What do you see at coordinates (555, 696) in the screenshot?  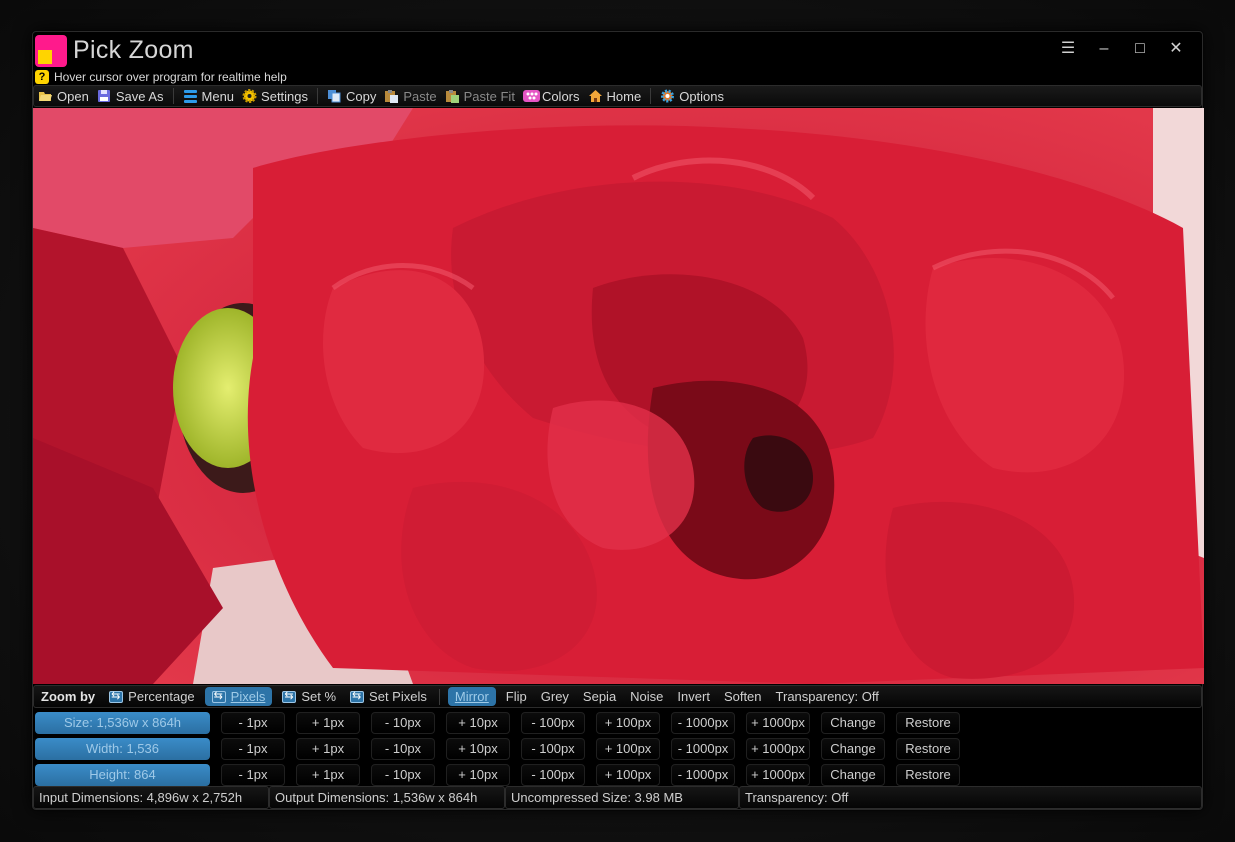 I see `grey-toggle: Grey` at bounding box center [555, 696].